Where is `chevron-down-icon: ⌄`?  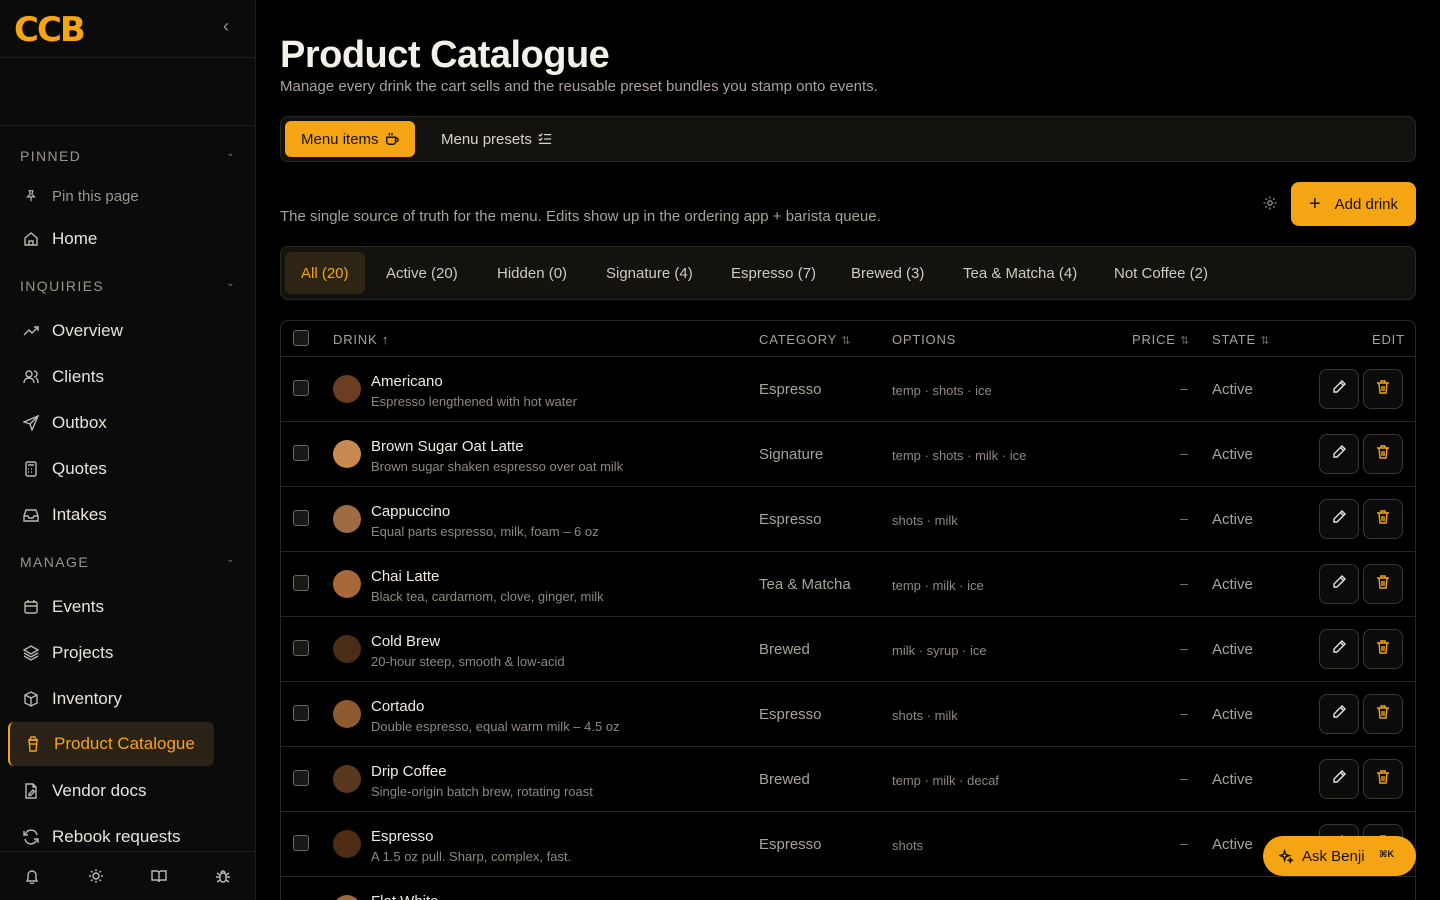
chevron-down-icon: ⌄ is located at coordinates (231, 559).